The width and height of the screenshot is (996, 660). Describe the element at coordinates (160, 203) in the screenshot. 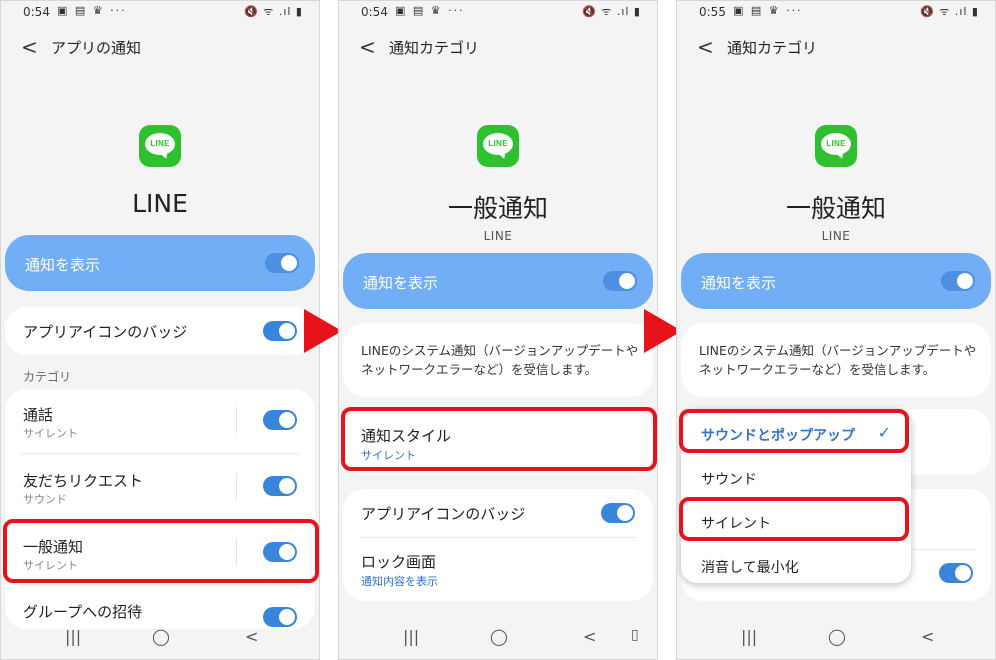

I see `app-name-heading: LINE` at that location.